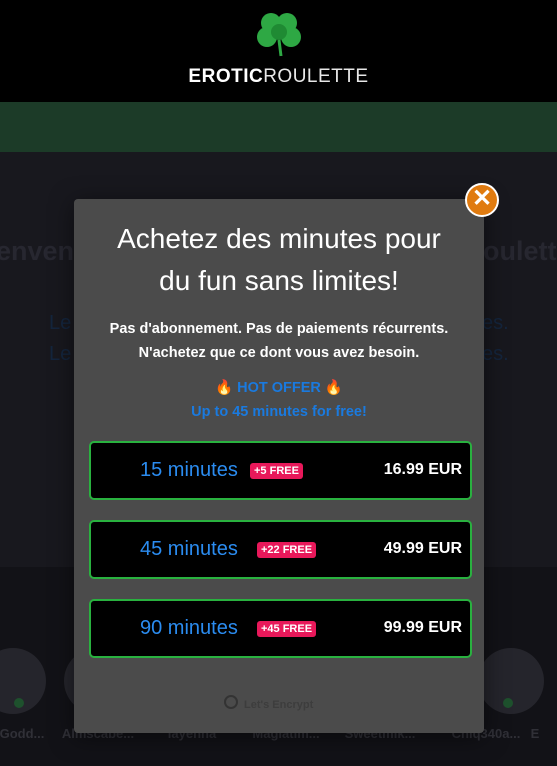 The height and width of the screenshot is (766, 557). What do you see at coordinates (226, 76) in the screenshot?
I see `brand-bold: EROTIC` at bounding box center [226, 76].